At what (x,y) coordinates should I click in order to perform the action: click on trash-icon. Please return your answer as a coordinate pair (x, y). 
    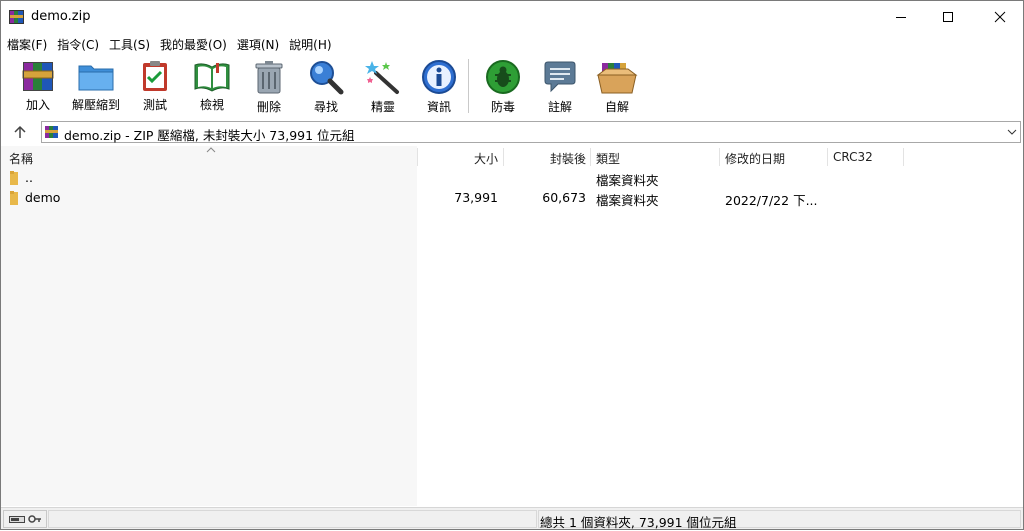
    Looking at the image, I should click on (269, 77).